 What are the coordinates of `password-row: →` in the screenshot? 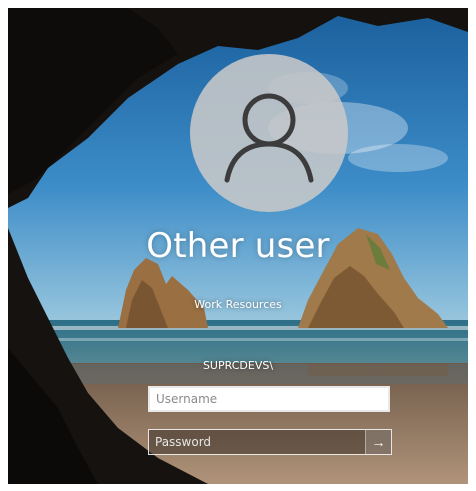 It's located at (270, 442).